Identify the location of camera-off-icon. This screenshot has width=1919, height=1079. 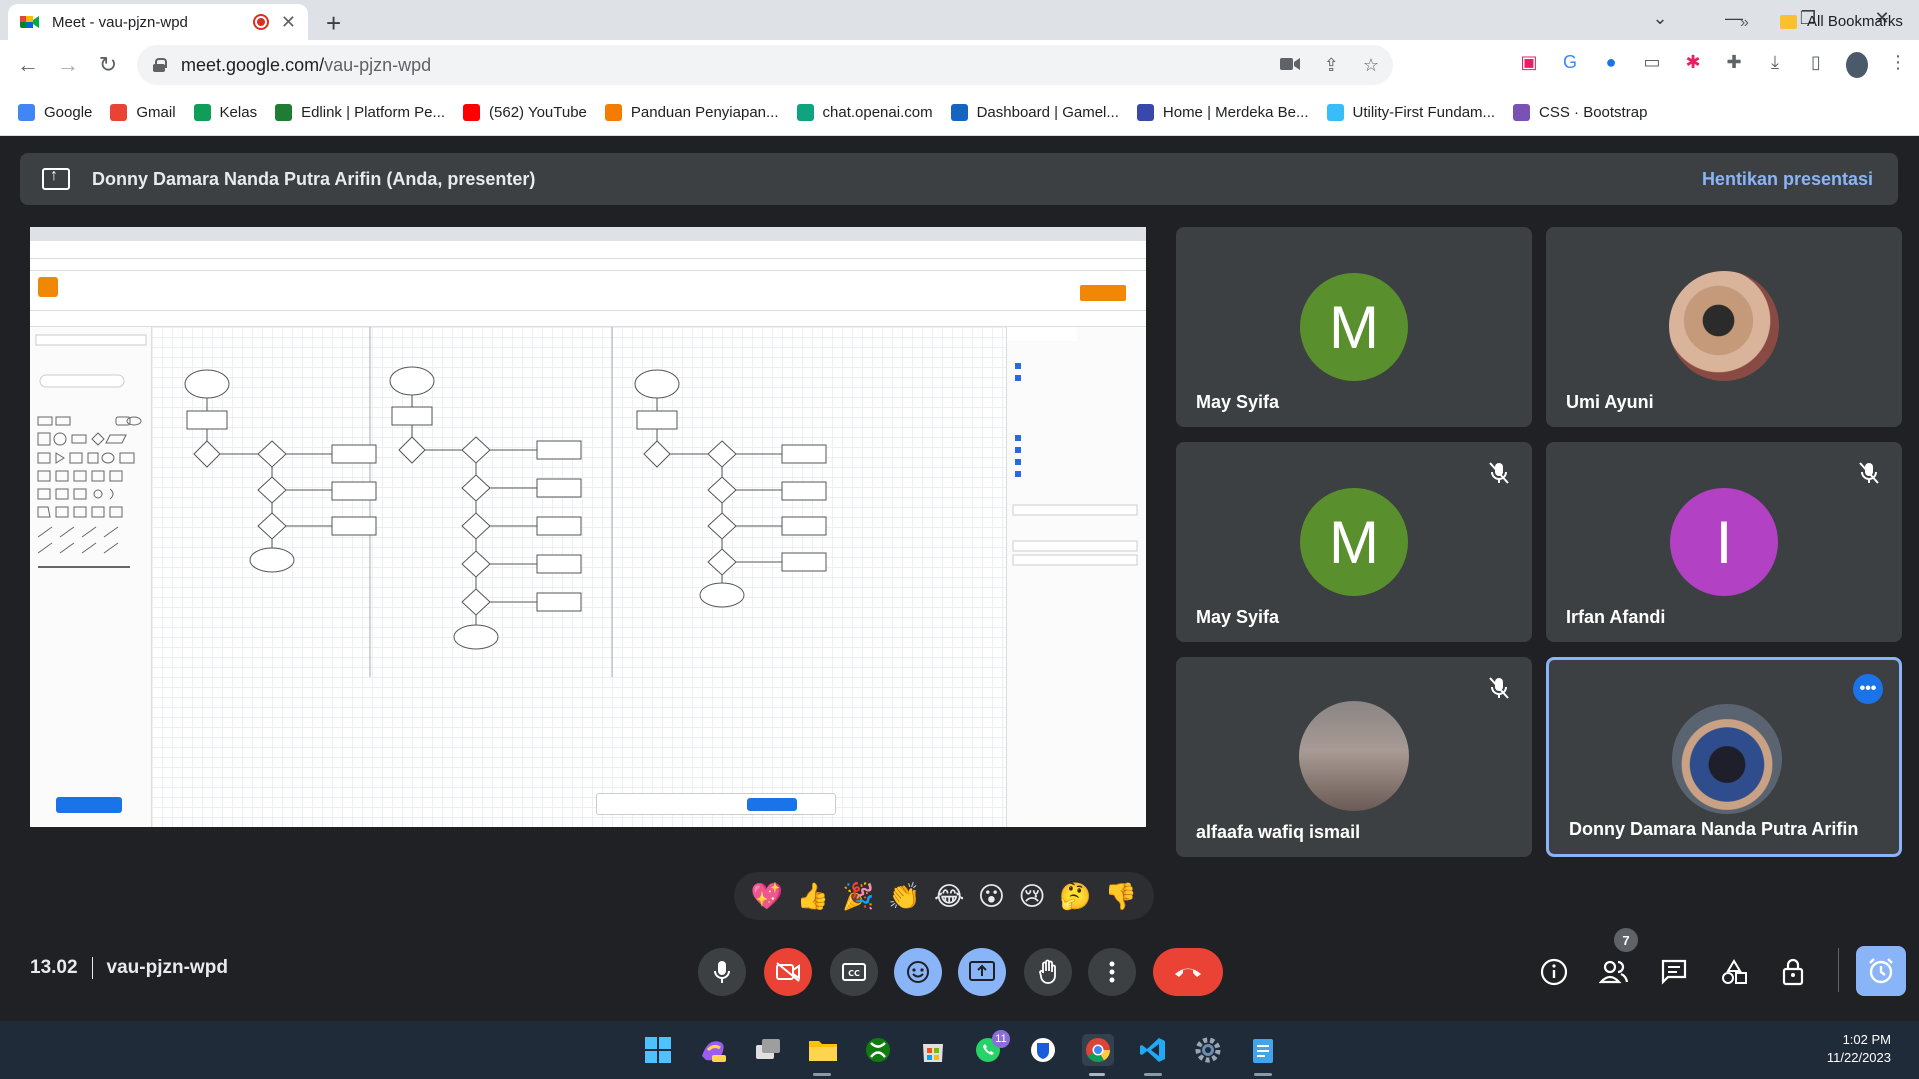
(788, 972).